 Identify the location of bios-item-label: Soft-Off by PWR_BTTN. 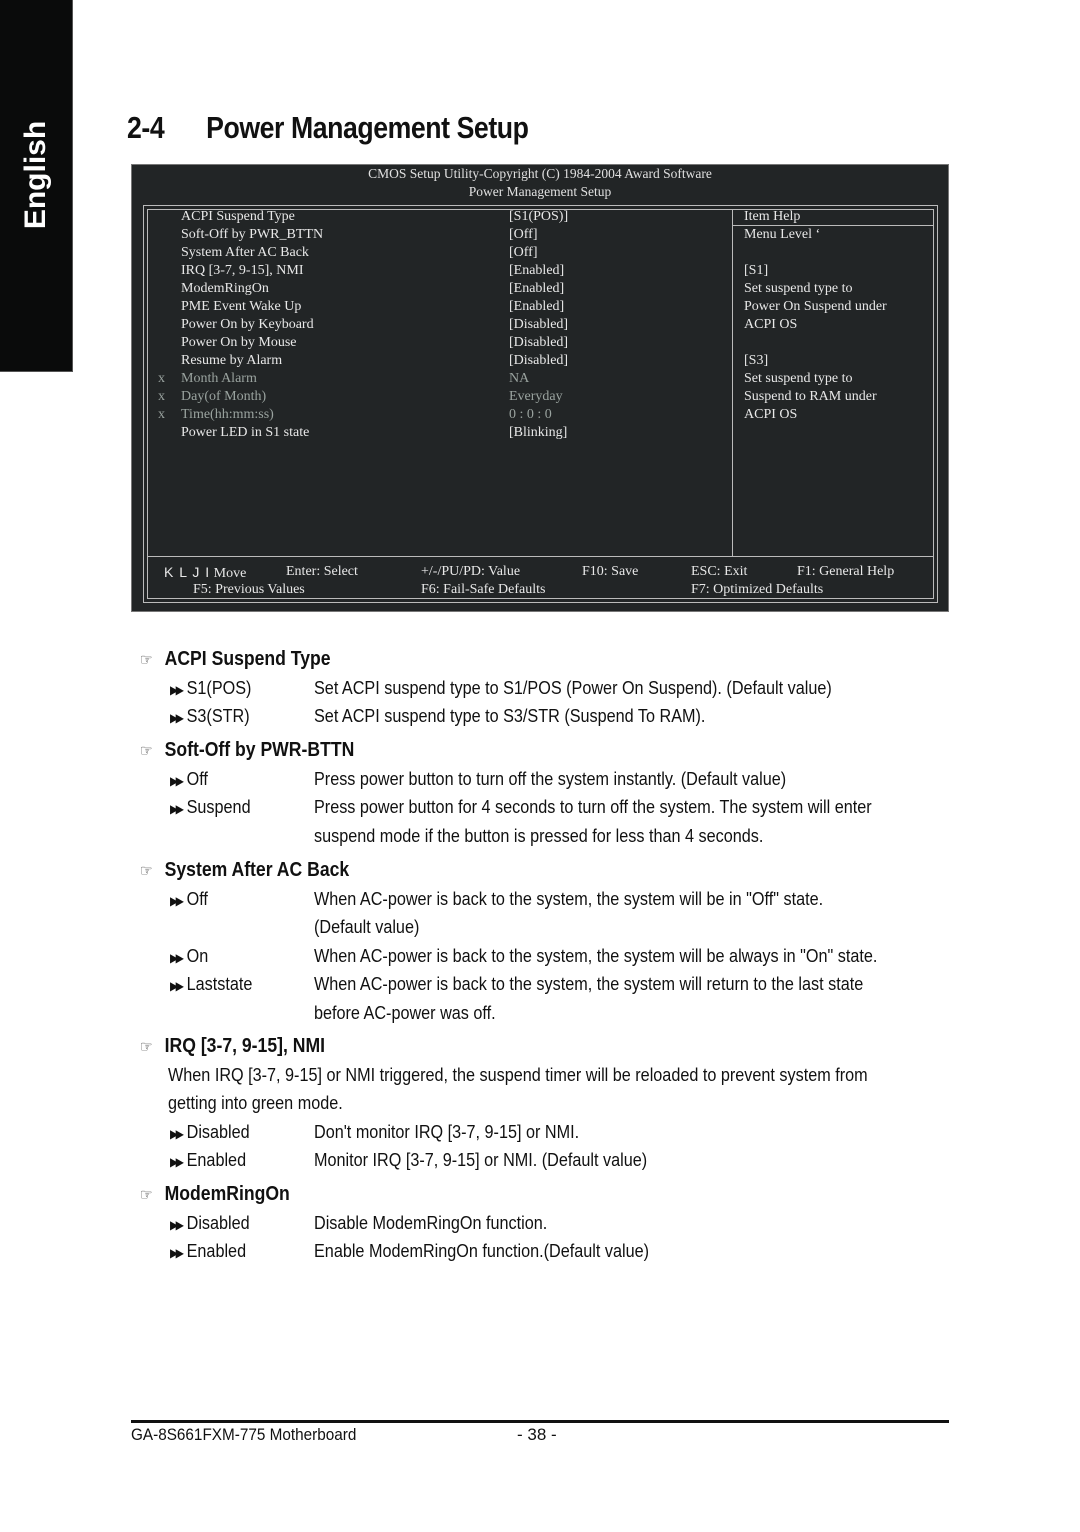
(252, 234).